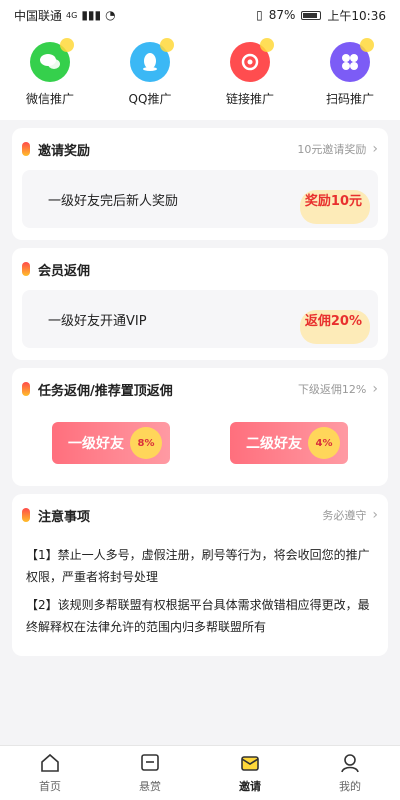 The image size is (400, 800). I want to click on tab-home: 首页, so click(50, 773).